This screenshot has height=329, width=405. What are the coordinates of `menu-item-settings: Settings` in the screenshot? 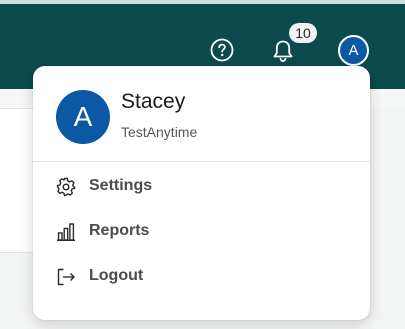 It's located at (201, 187).